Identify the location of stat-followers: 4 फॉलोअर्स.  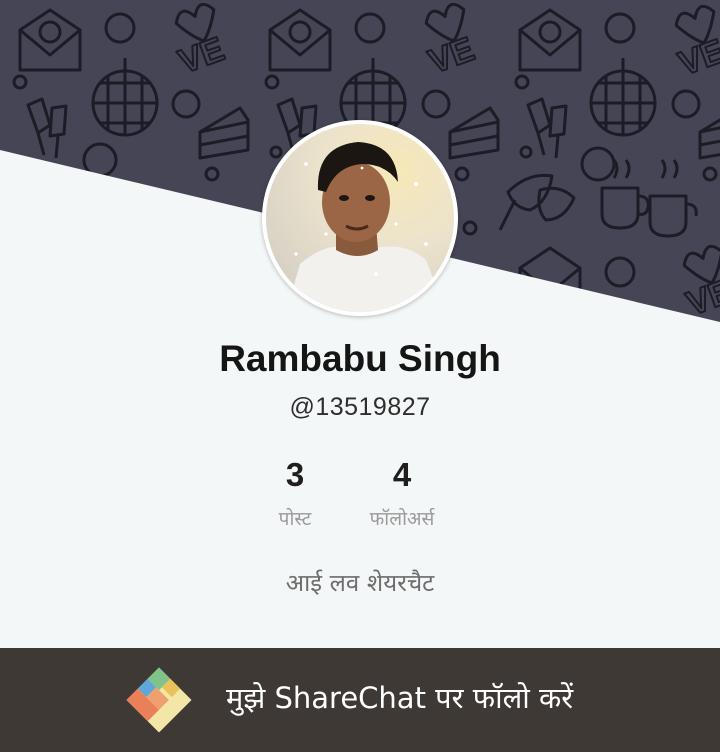
(402, 493).